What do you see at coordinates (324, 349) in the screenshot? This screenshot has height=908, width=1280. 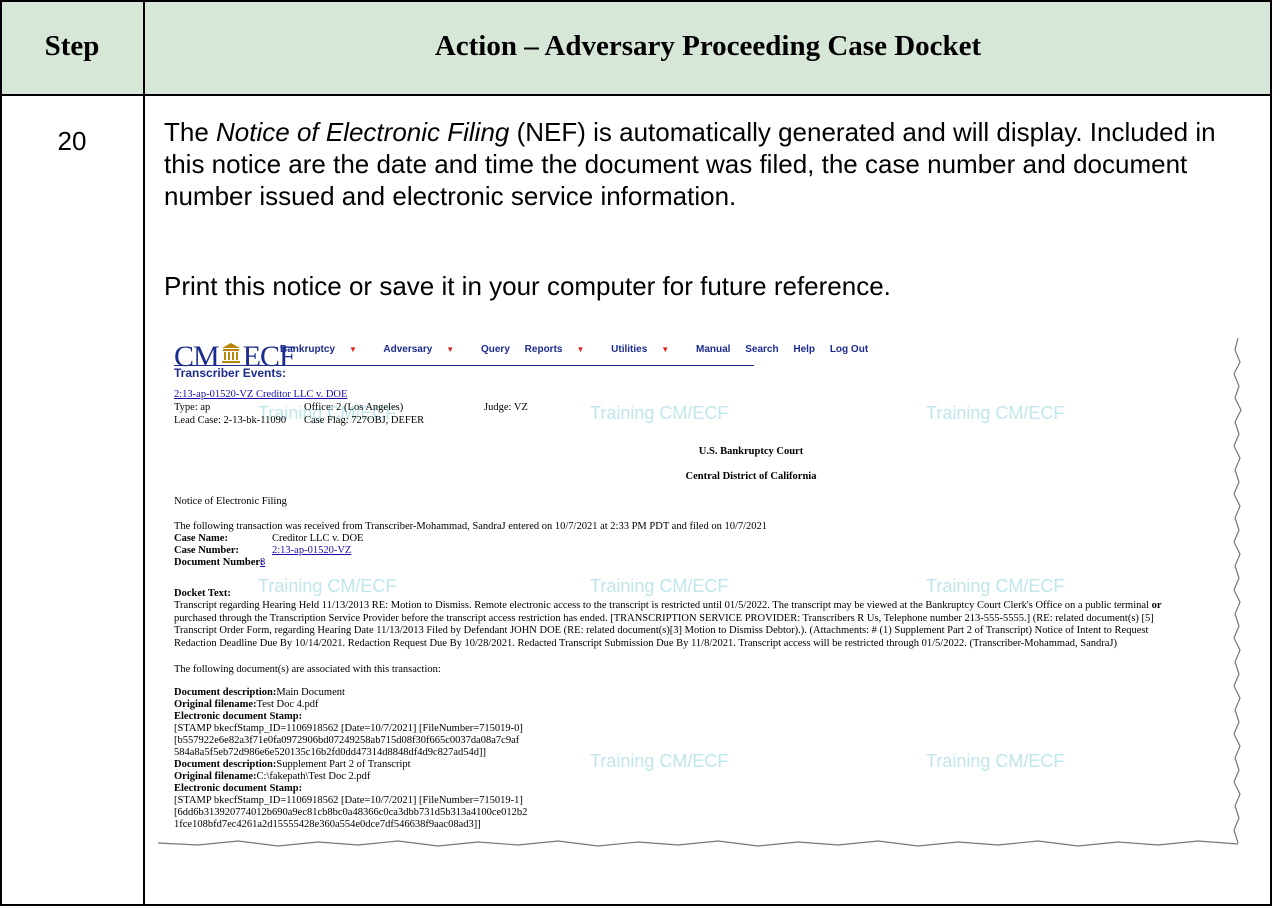 I see `menu-bankruptcy: Bankruptcy ▼` at bounding box center [324, 349].